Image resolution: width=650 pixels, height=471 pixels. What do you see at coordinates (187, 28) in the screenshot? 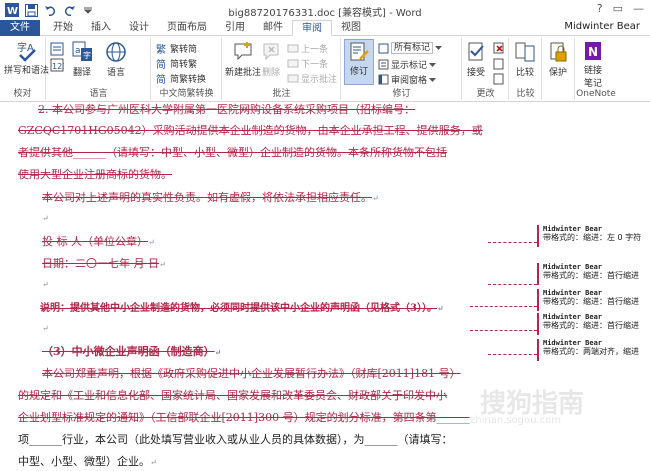
I see `tab-layout: 页面布局` at bounding box center [187, 28].